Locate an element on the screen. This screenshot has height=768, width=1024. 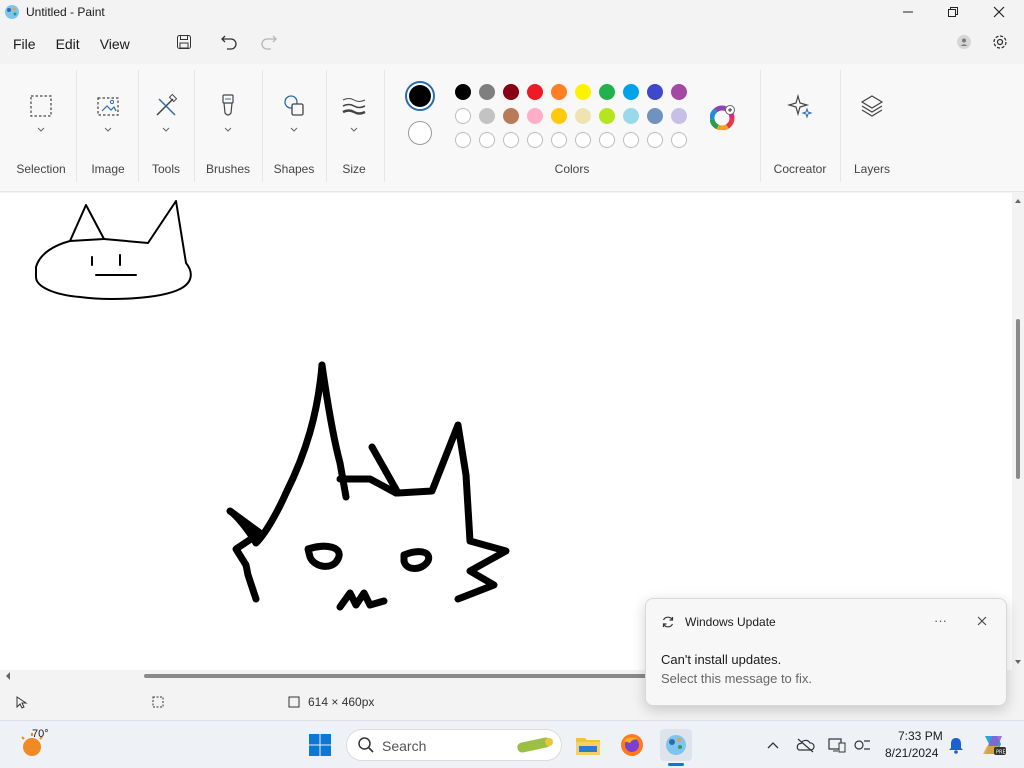
start-button is located at coordinates (320, 745).